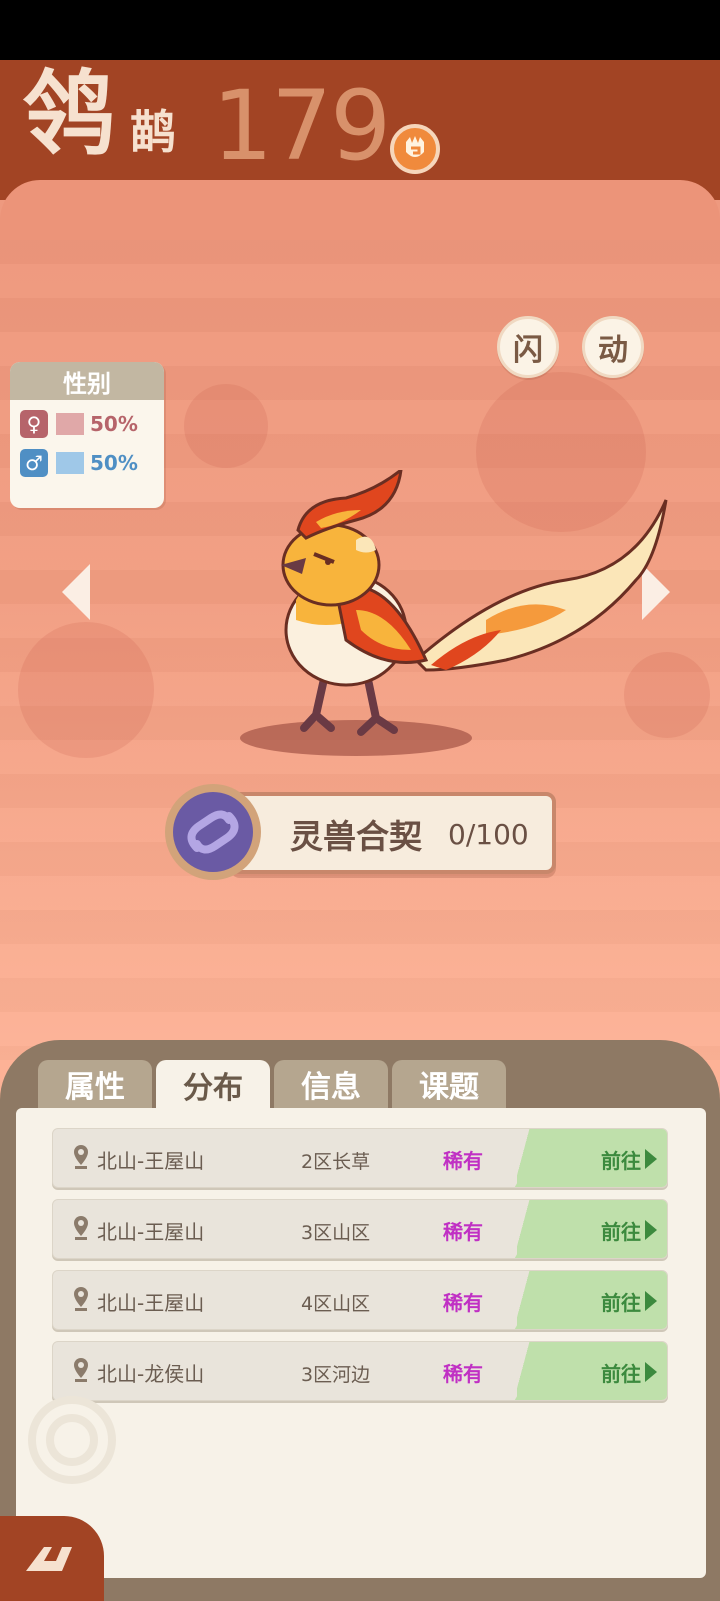 The height and width of the screenshot is (1601, 720). I want to click on dex-number: 179, so click(301, 126).